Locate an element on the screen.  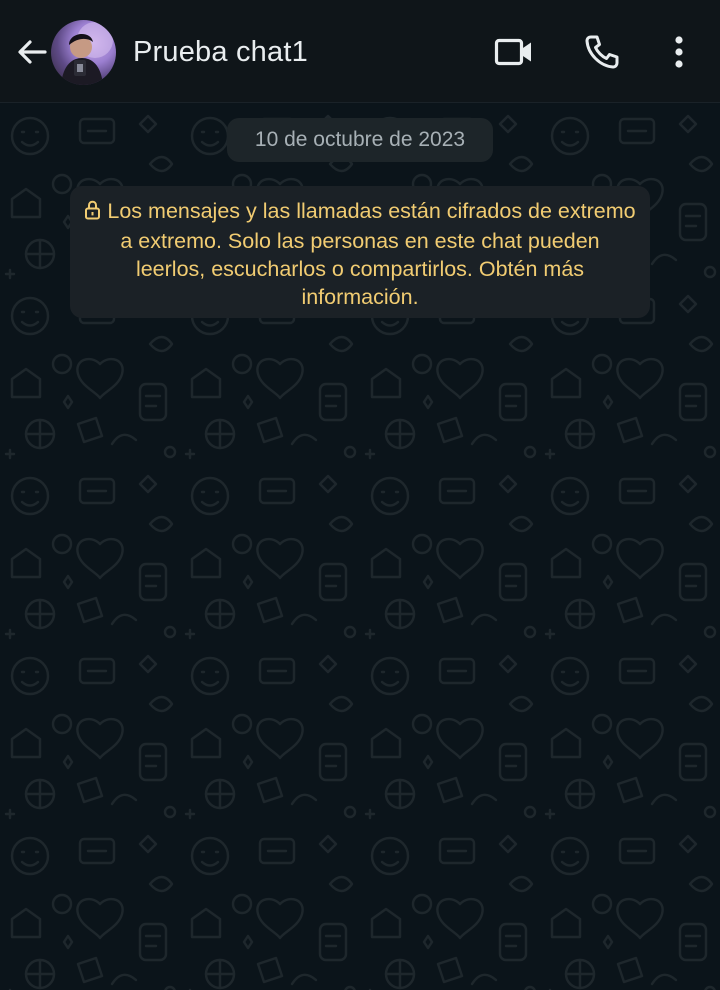
phone-icon is located at coordinates (602, 52).